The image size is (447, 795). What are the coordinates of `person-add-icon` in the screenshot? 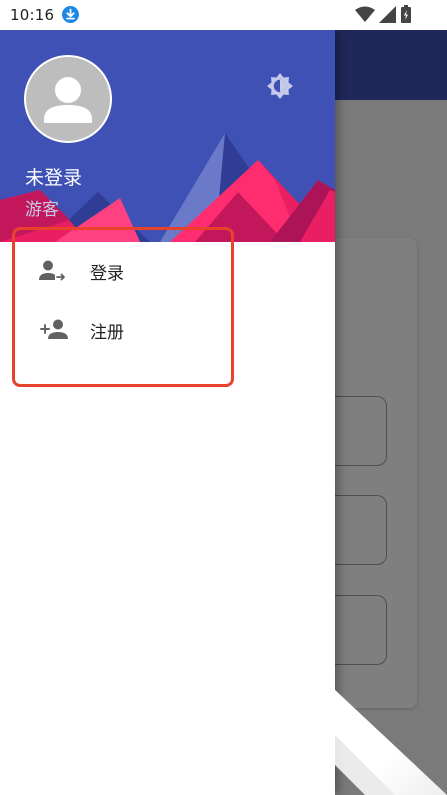 It's located at (54, 329).